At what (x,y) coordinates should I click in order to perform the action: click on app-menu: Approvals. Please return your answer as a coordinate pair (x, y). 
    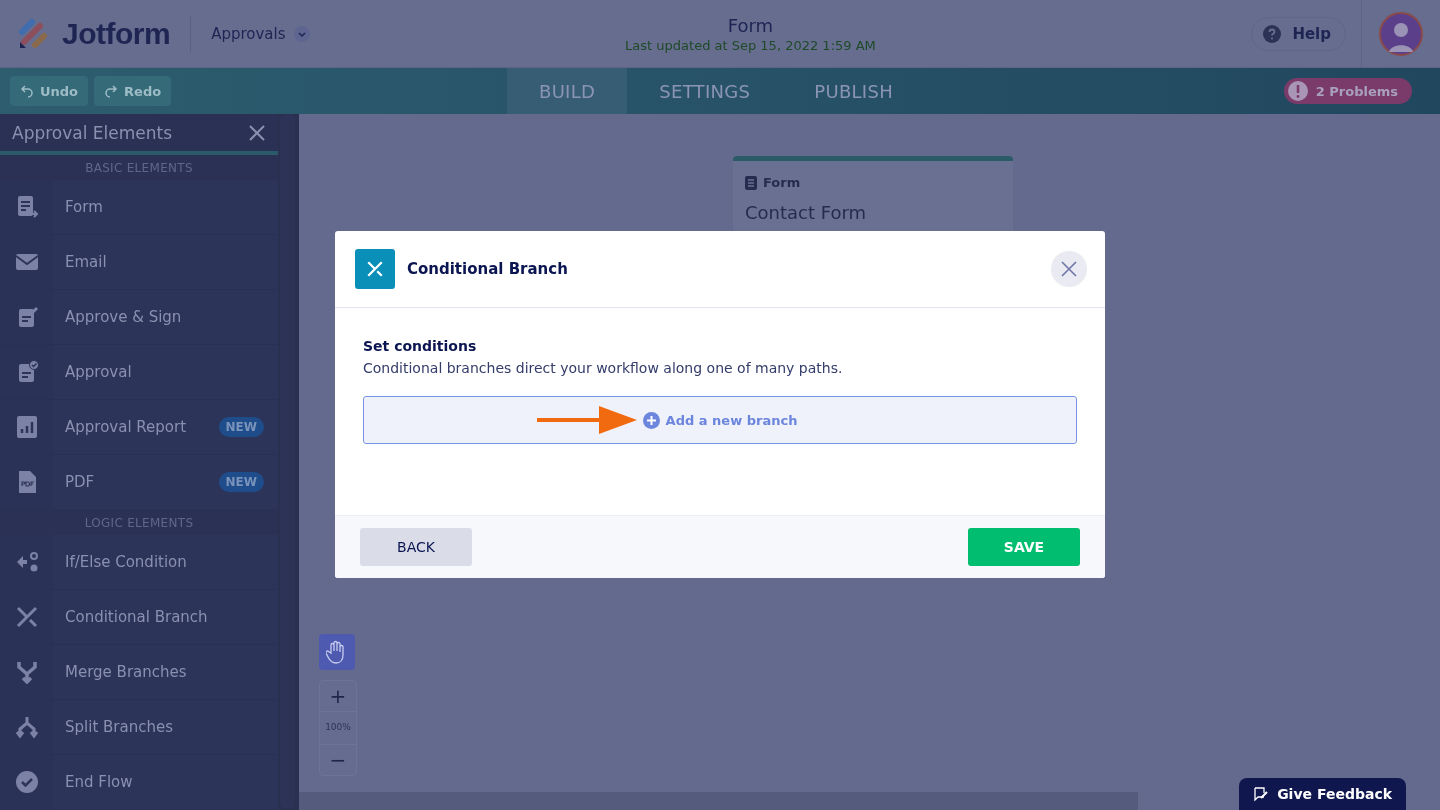
    Looking at the image, I should click on (260, 33).